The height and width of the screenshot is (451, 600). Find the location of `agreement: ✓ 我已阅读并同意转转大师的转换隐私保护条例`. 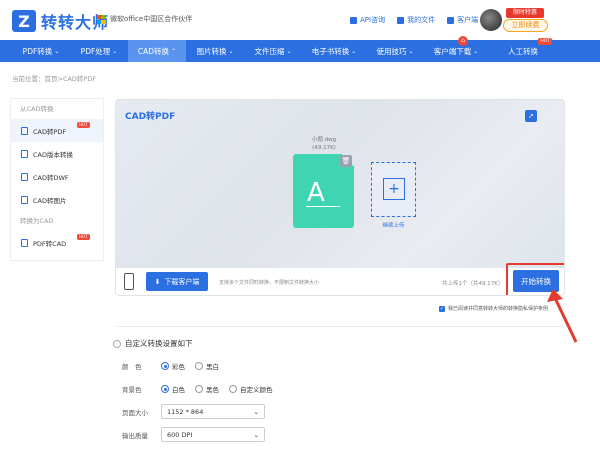

agreement: ✓ 我已阅读并同意转转大师的转换隐私保护条例 is located at coordinates (493, 308).